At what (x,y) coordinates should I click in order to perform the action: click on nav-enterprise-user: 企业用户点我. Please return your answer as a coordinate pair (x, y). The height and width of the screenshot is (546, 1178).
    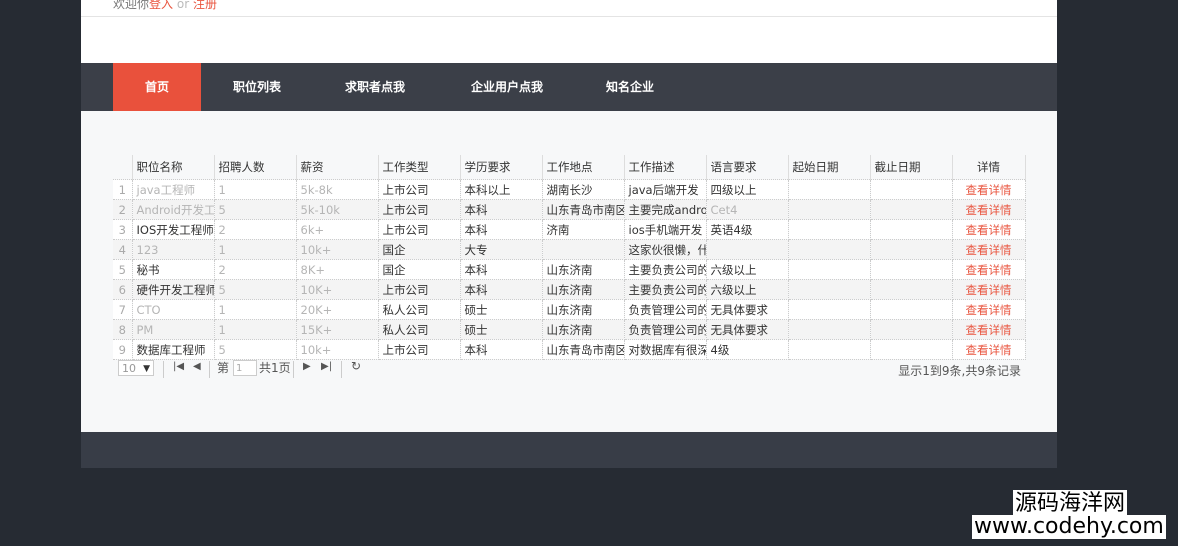
    Looking at the image, I should click on (507, 87).